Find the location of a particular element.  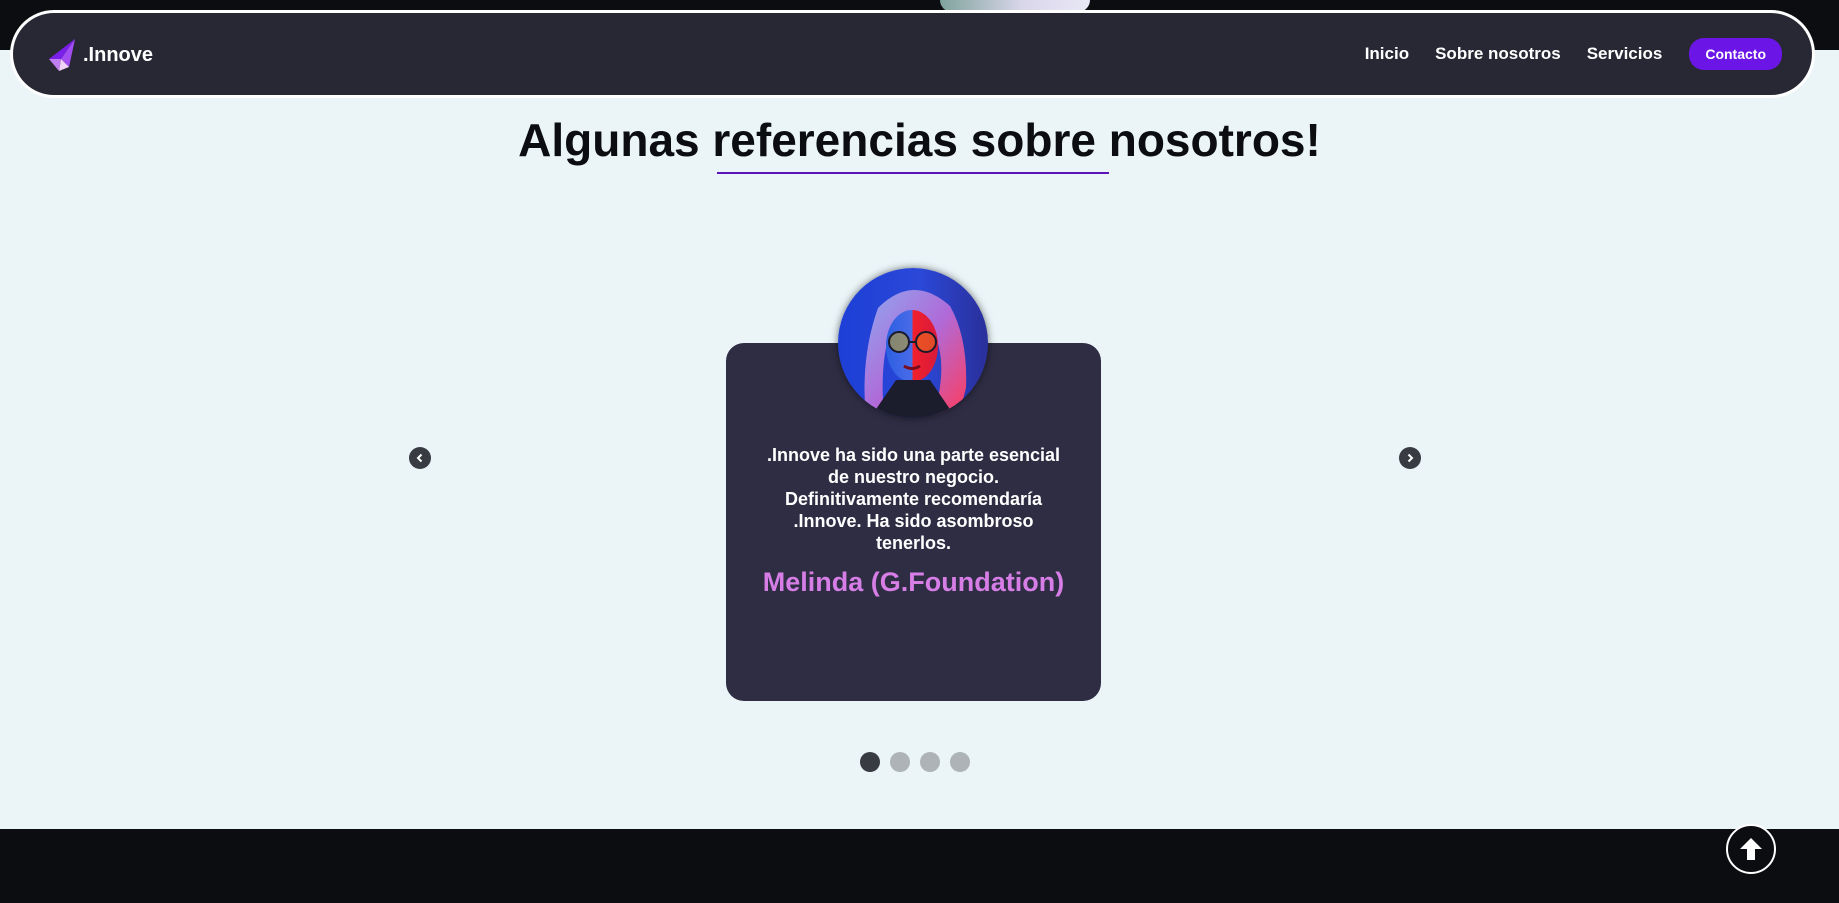

brand: .Innove is located at coordinates (100, 55).